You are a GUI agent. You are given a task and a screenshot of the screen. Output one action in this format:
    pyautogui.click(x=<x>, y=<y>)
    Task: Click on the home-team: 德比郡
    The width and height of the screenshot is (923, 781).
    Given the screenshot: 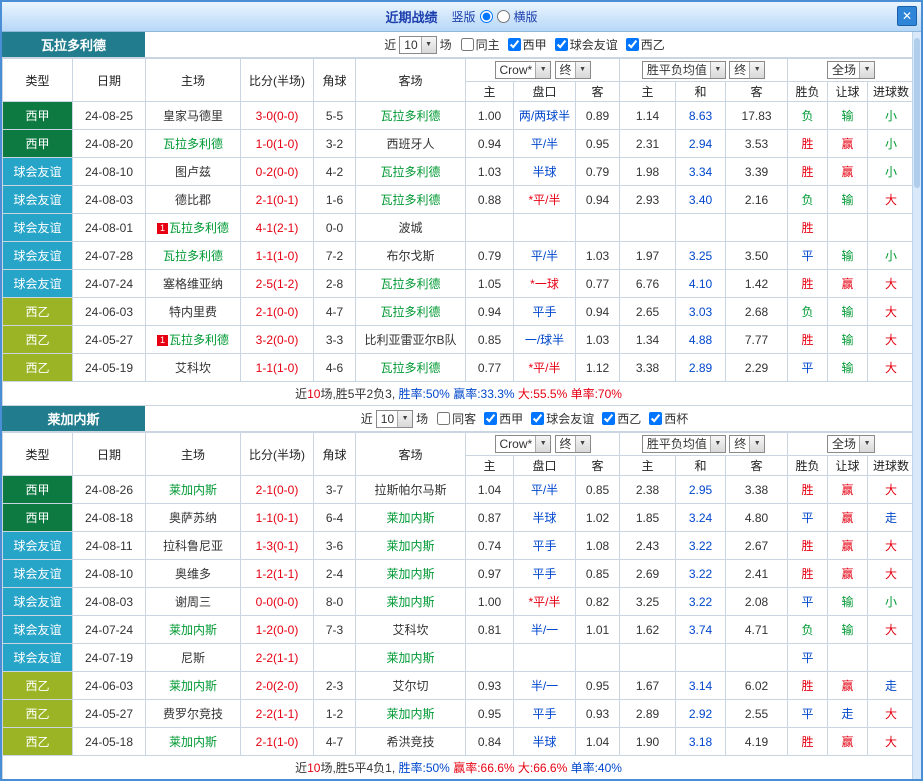 What is the action you would take?
    pyautogui.click(x=193, y=199)
    